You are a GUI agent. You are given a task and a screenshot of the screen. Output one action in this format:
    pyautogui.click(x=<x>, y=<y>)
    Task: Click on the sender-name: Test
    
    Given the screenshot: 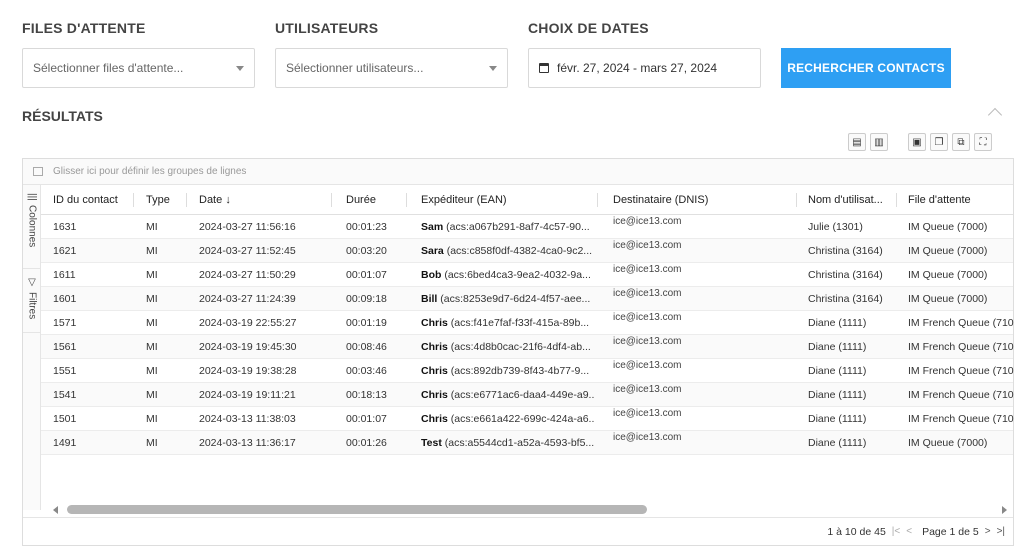 What is the action you would take?
    pyautogui.click(x=431, y=443)
    